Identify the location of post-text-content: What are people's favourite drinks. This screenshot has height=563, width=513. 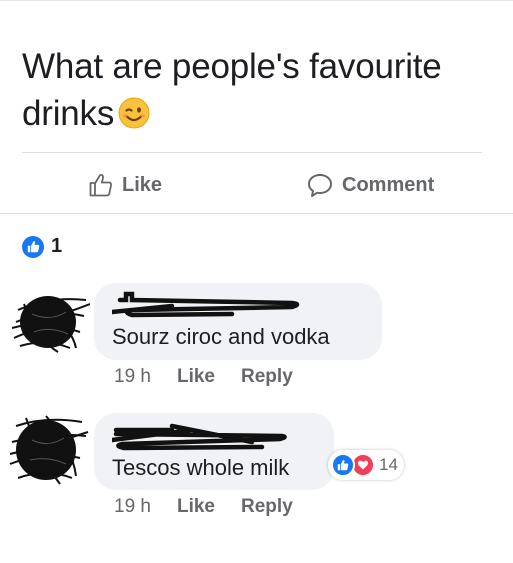
(232, 90).